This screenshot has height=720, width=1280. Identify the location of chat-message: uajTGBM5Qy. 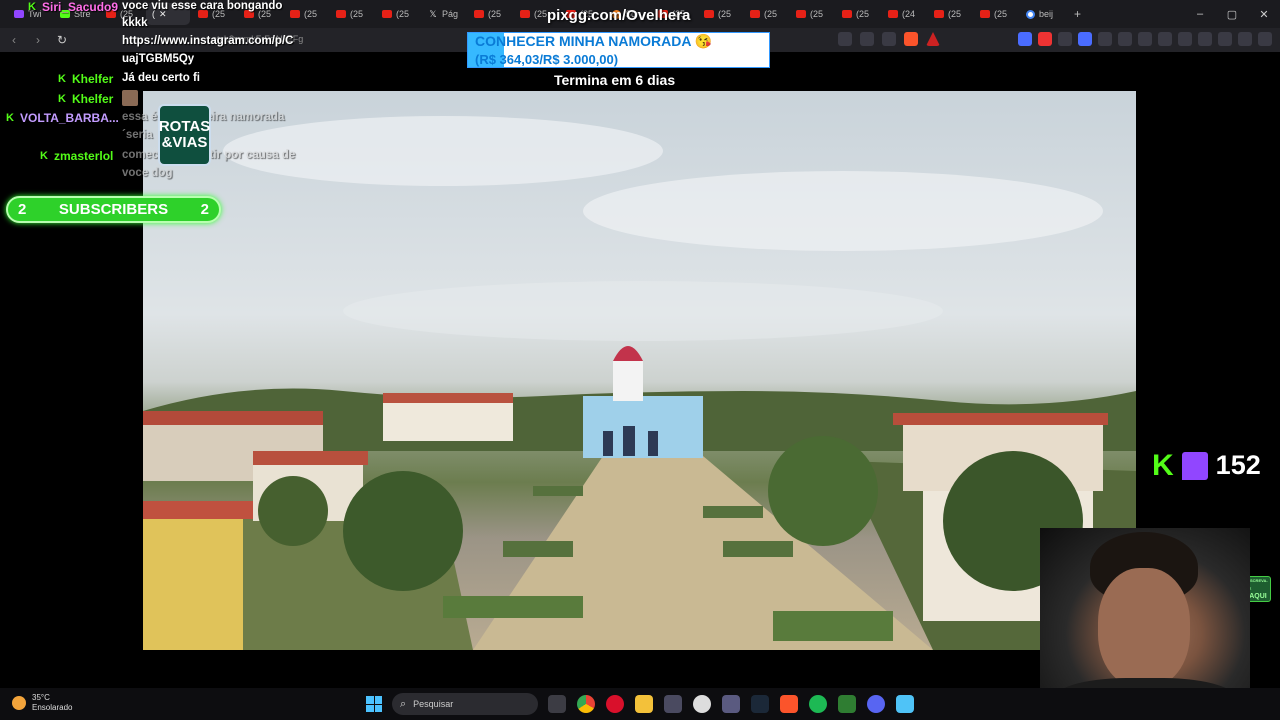
(158, 59).